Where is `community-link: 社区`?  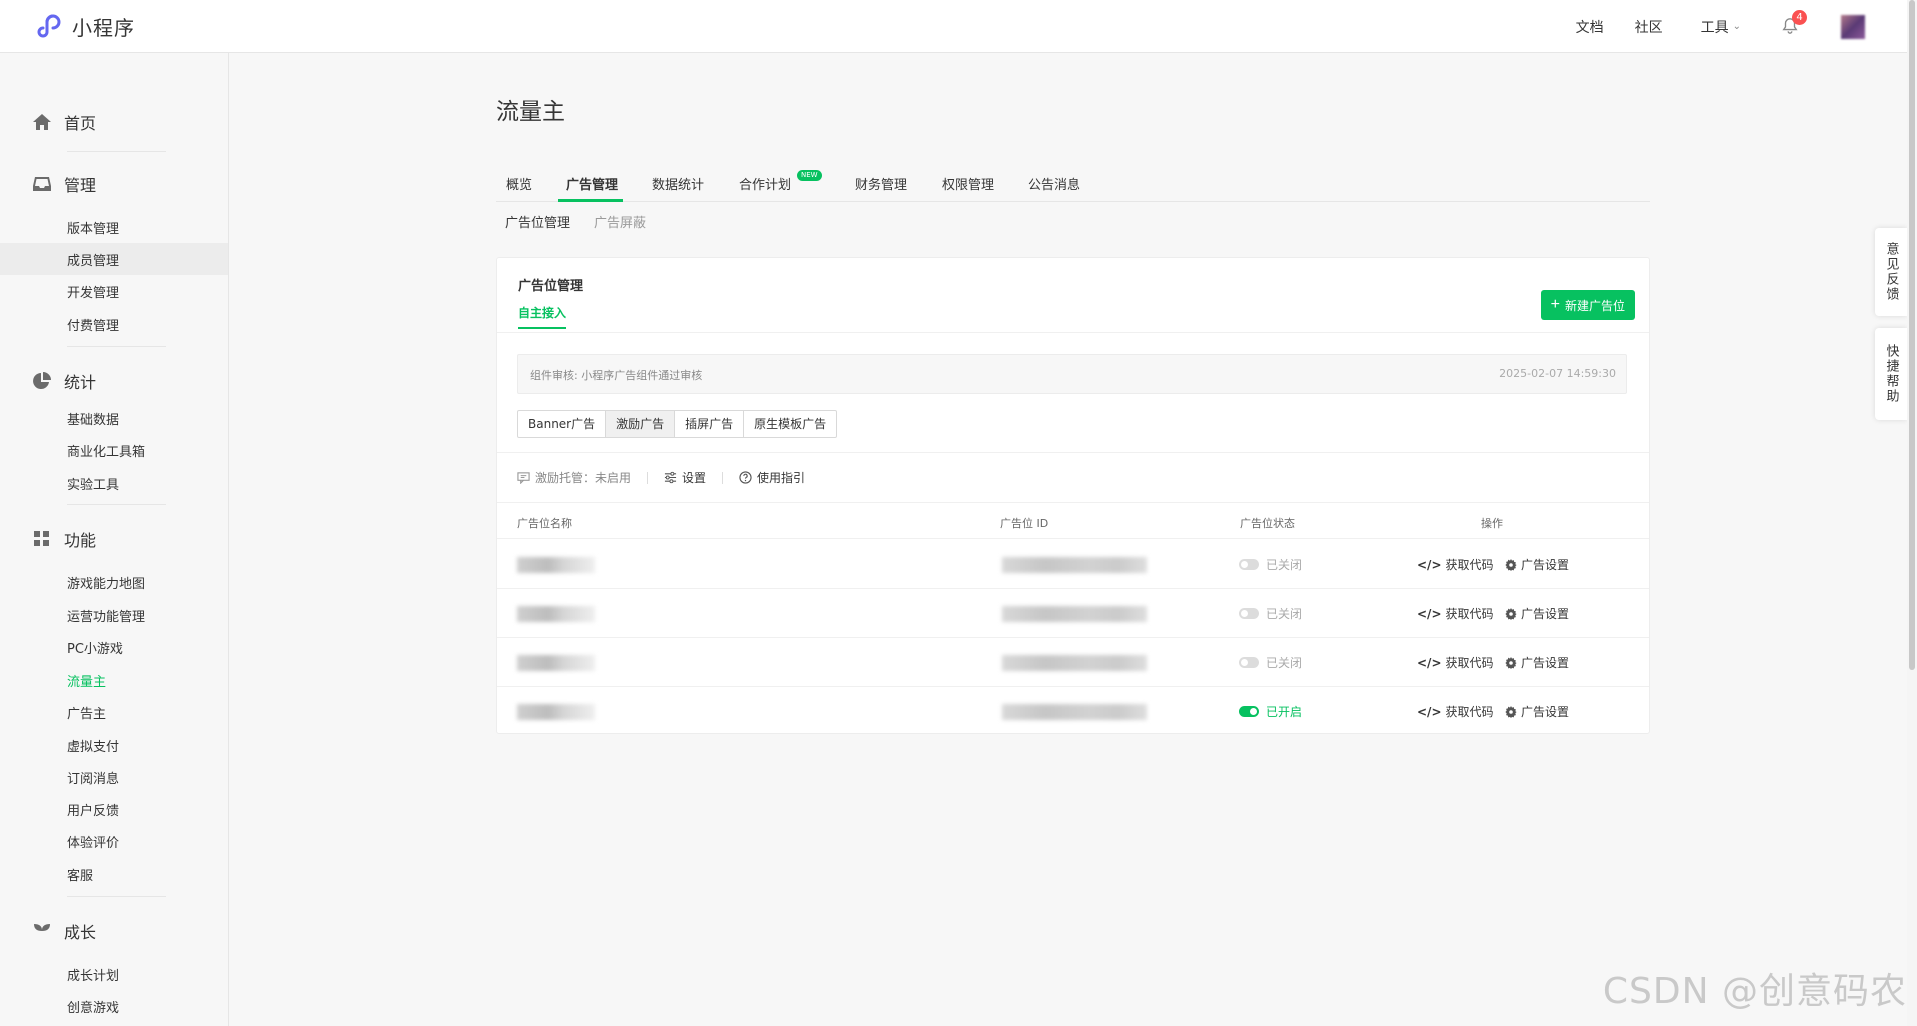
community-link: 社区 is located at coordinates (1649, 27).